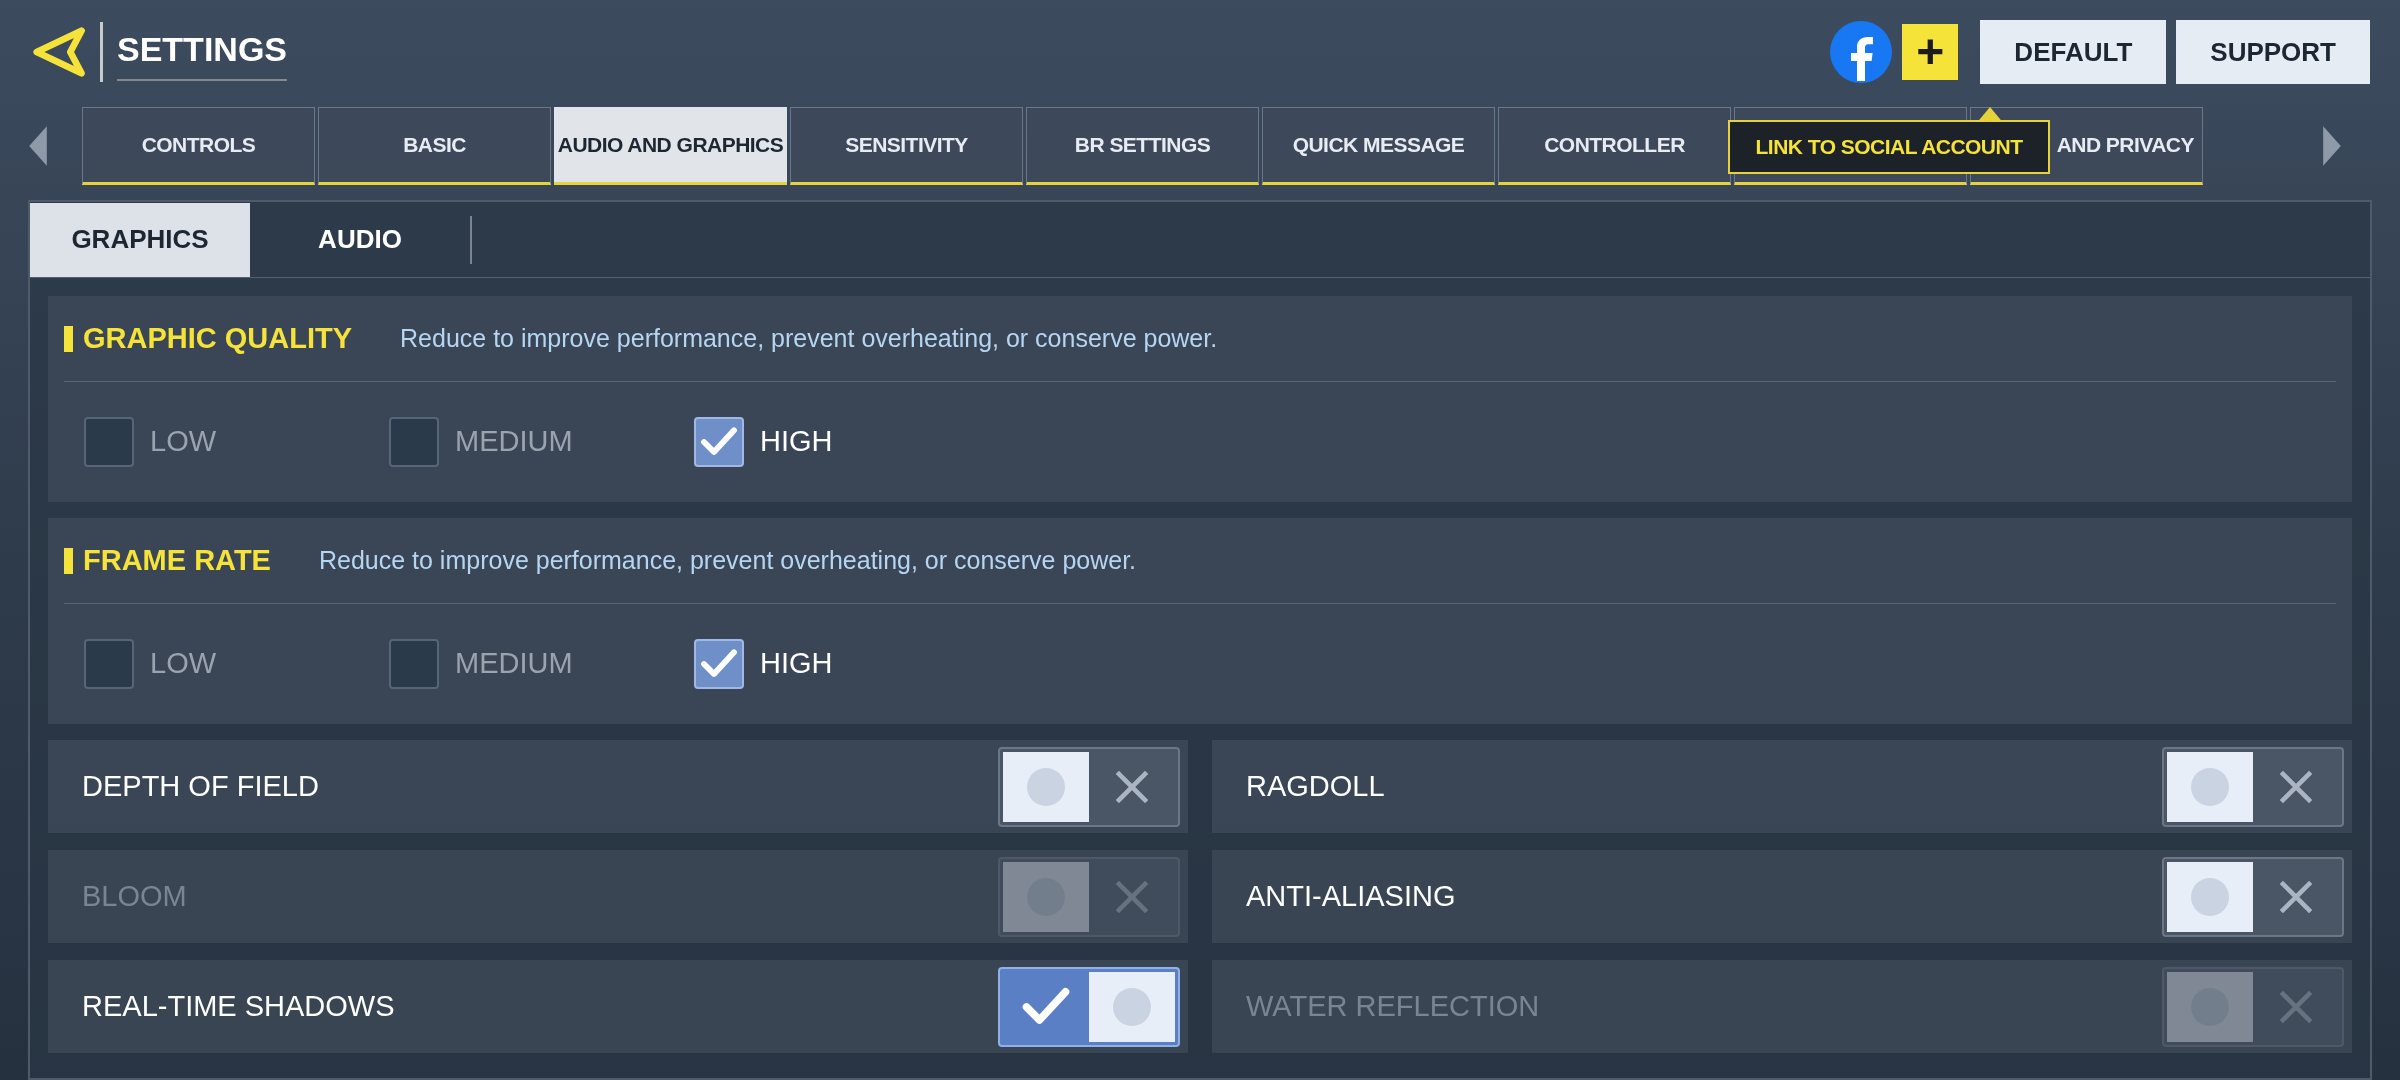  I want to click on settings-tab: BASIC, so click(434, 146).